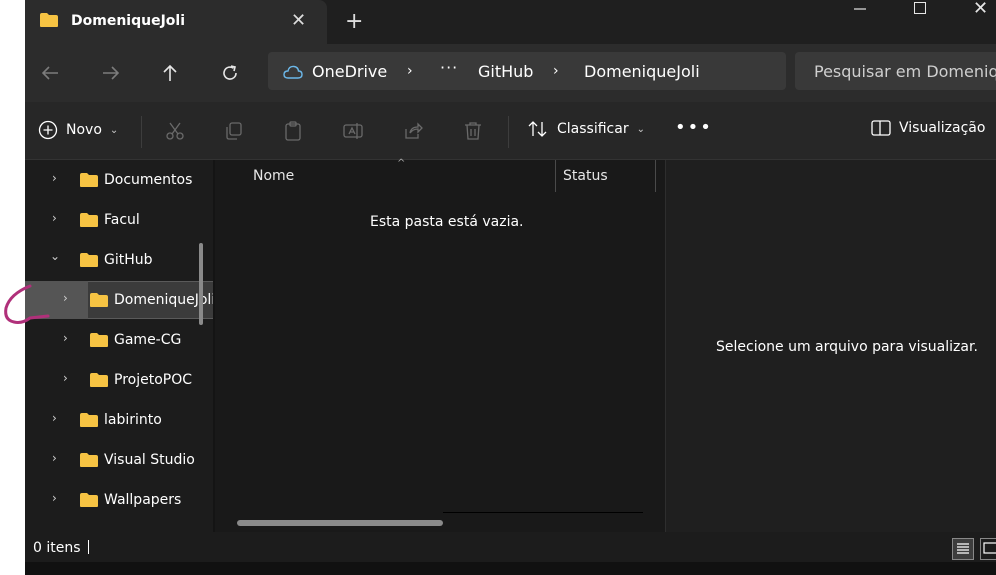 The height and width of the screenshot is (575, 996). I want to click on status-separator, so click(88, 547).